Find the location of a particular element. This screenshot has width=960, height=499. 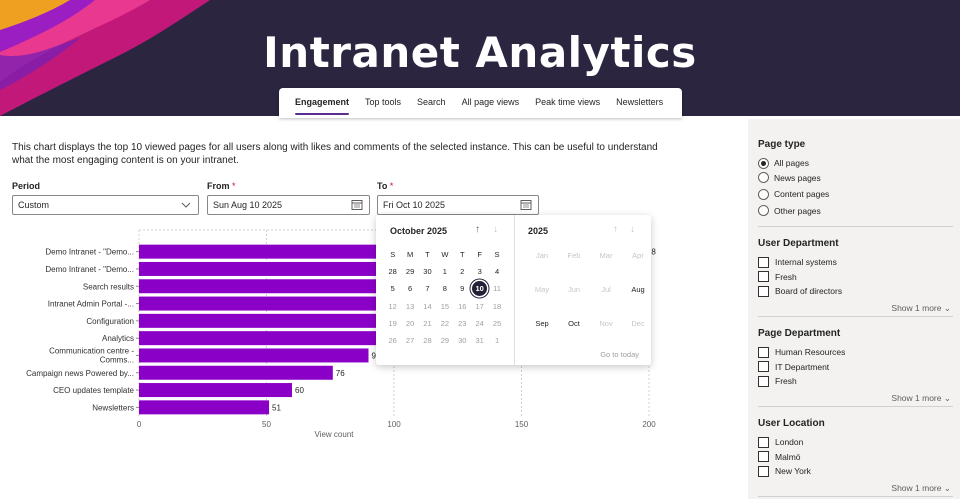

user-location-option: New York is located at coordinates (855, 471).